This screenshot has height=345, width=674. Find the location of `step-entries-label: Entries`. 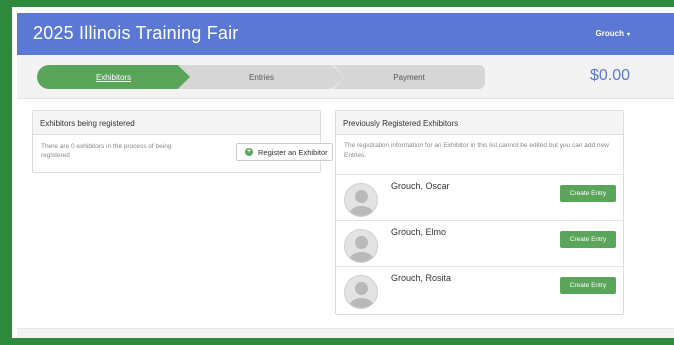

step-entries-label: Entries is located at coordinates (261, 77).